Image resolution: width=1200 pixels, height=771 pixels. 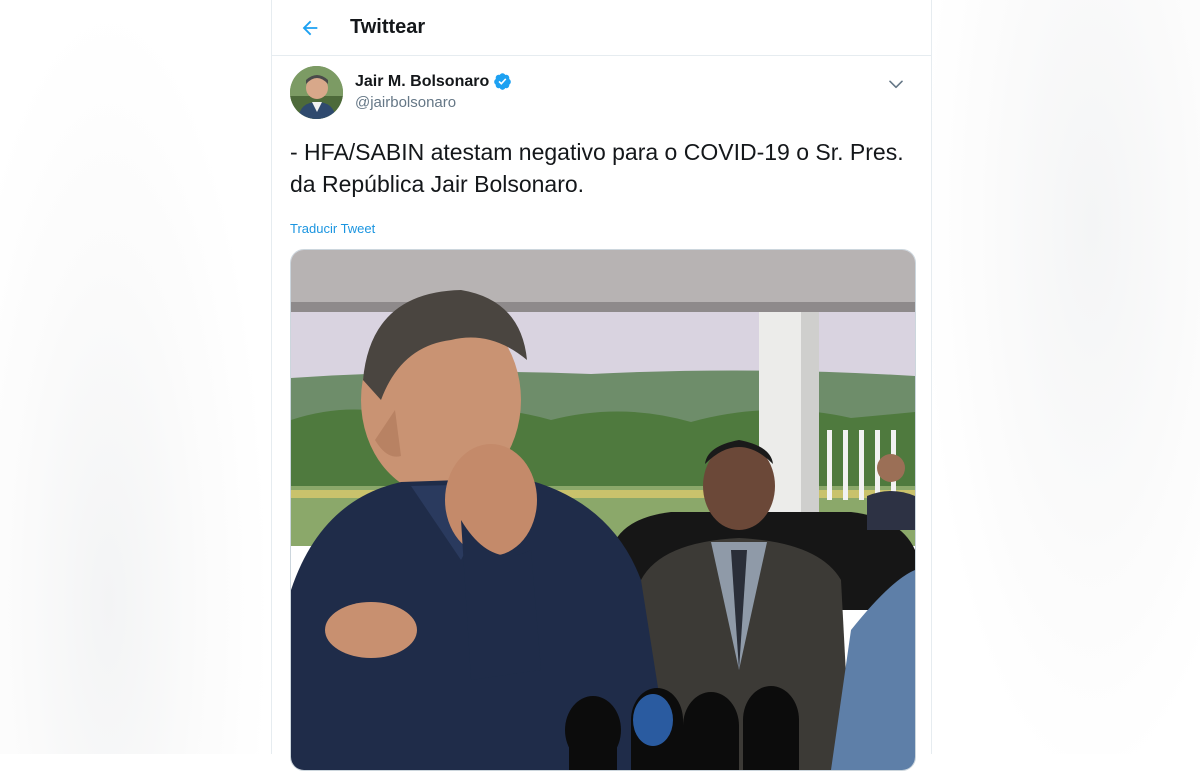 I want to click on more-options-button, so click(x=896, y=84).